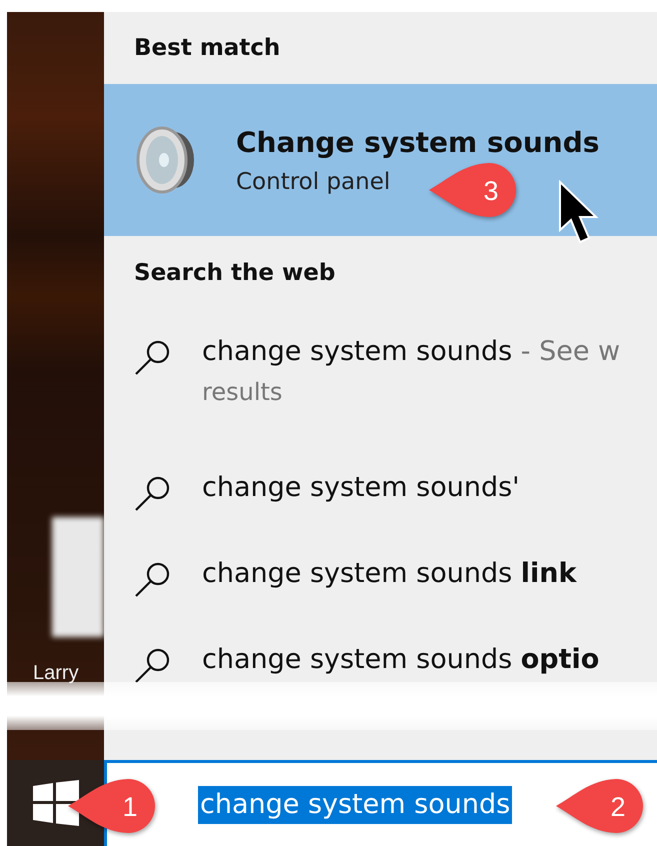  Describe the element at coordinates (389, 574) in the screenshot. I see `search-suggestion: change system sounds link` at that location.